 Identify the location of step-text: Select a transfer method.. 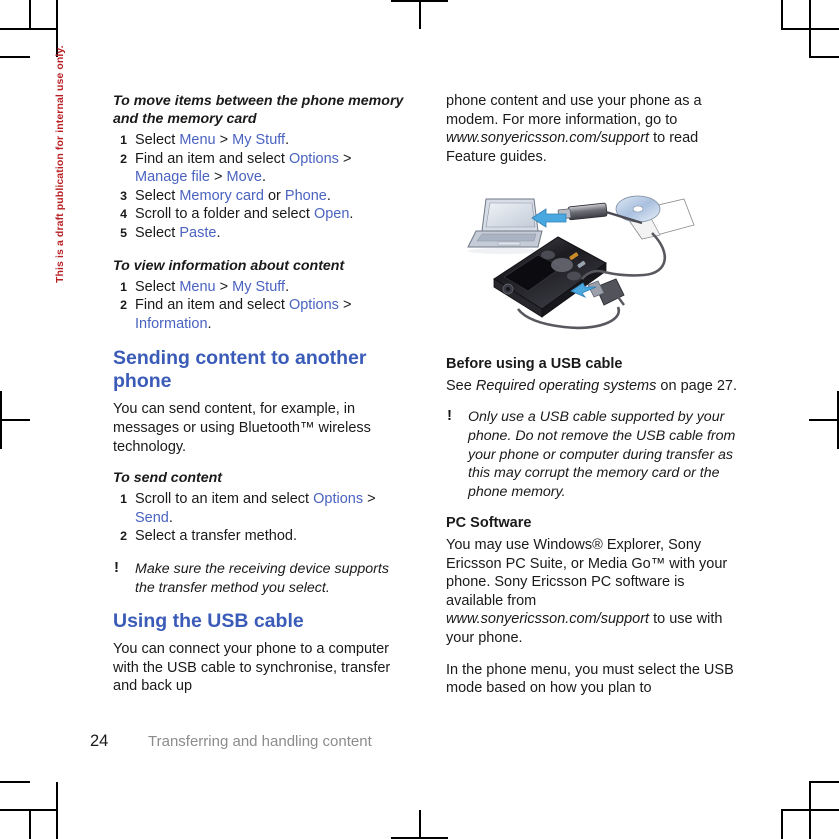
(216, 536).